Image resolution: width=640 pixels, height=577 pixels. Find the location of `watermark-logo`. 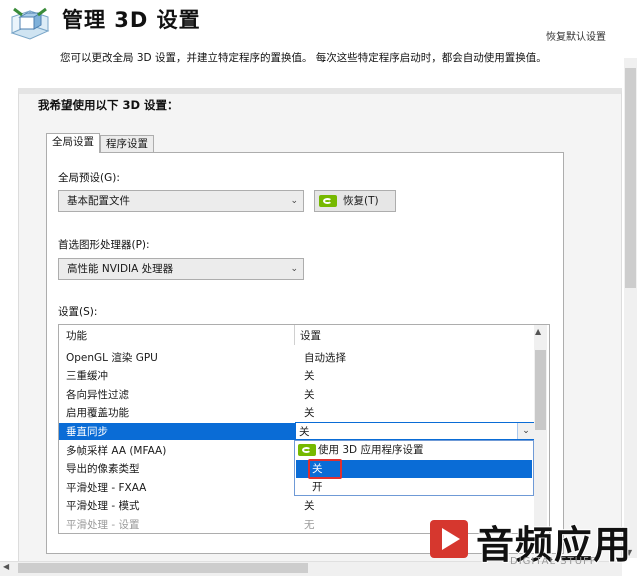

watermark-logo is located at coordinates (449, 539).